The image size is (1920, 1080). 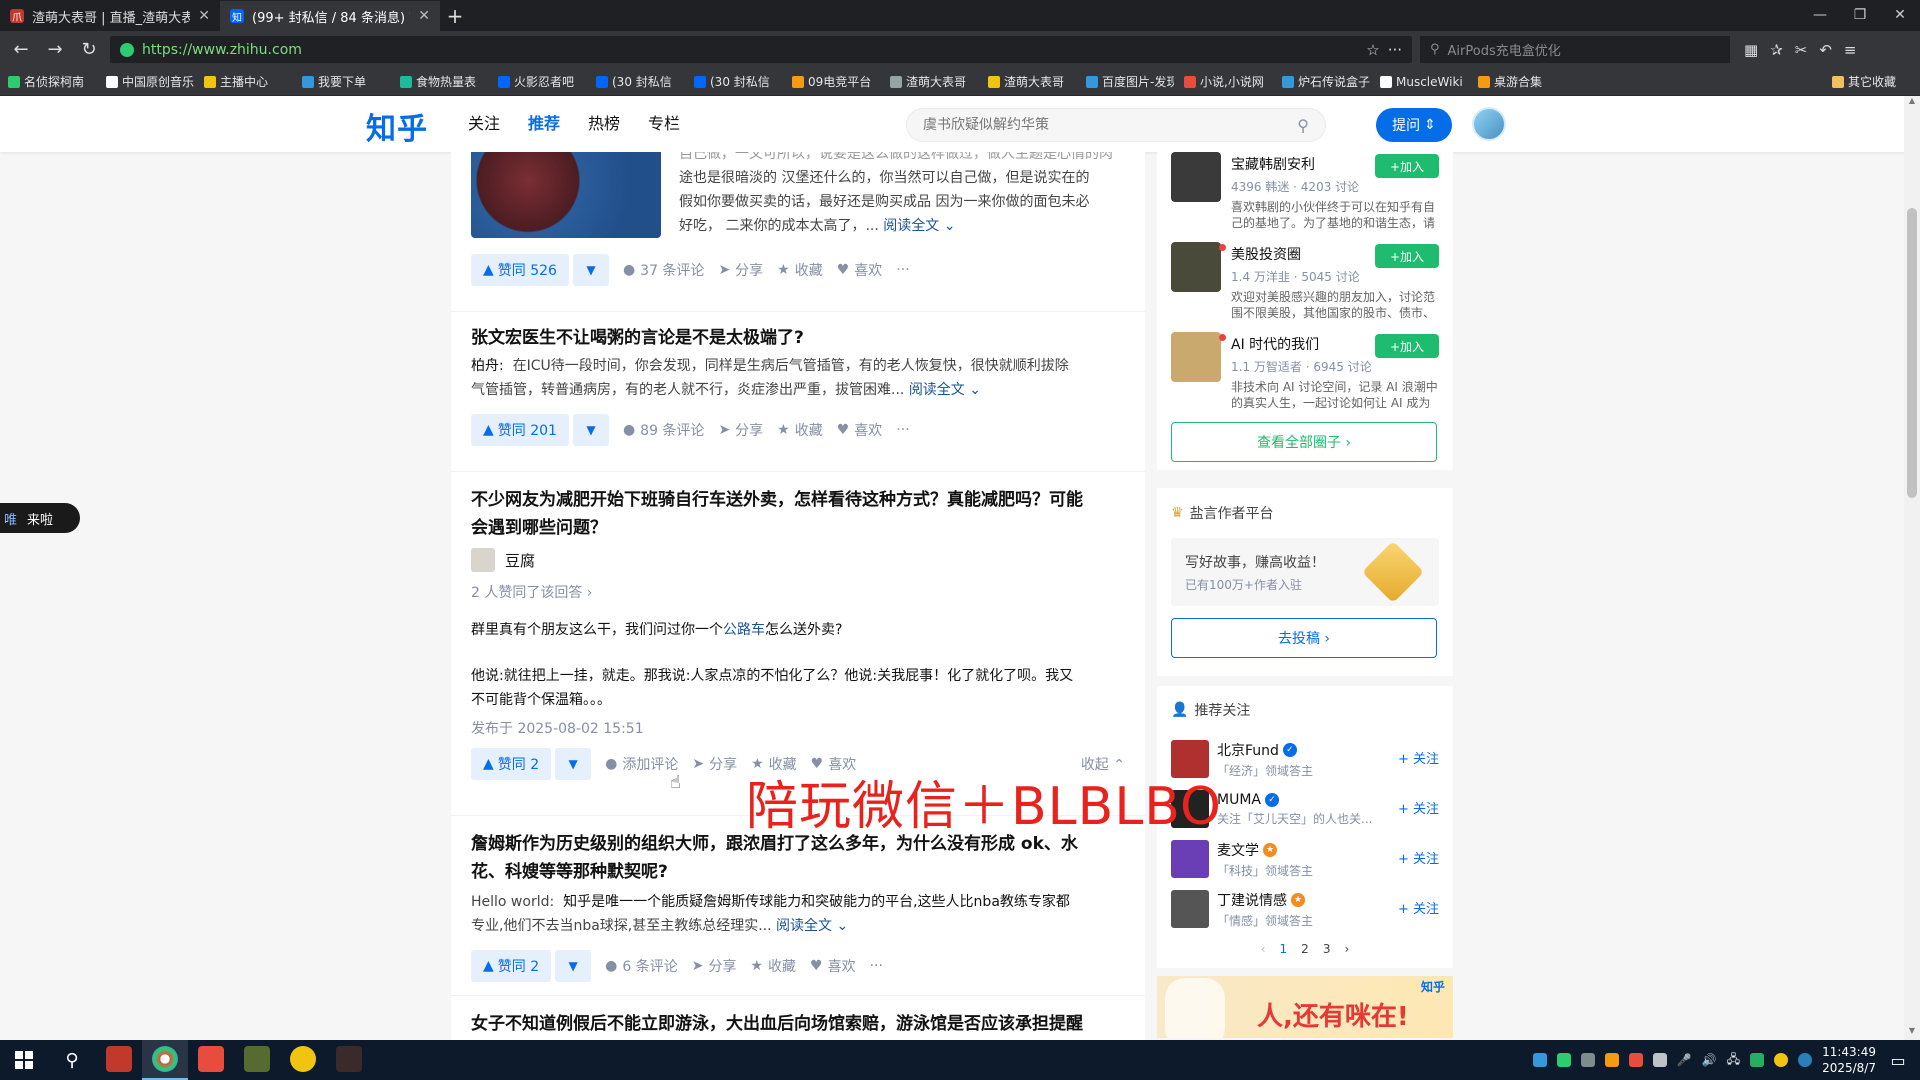 I want to click on keyword-link: 公路车, so click(x=744, y=630).